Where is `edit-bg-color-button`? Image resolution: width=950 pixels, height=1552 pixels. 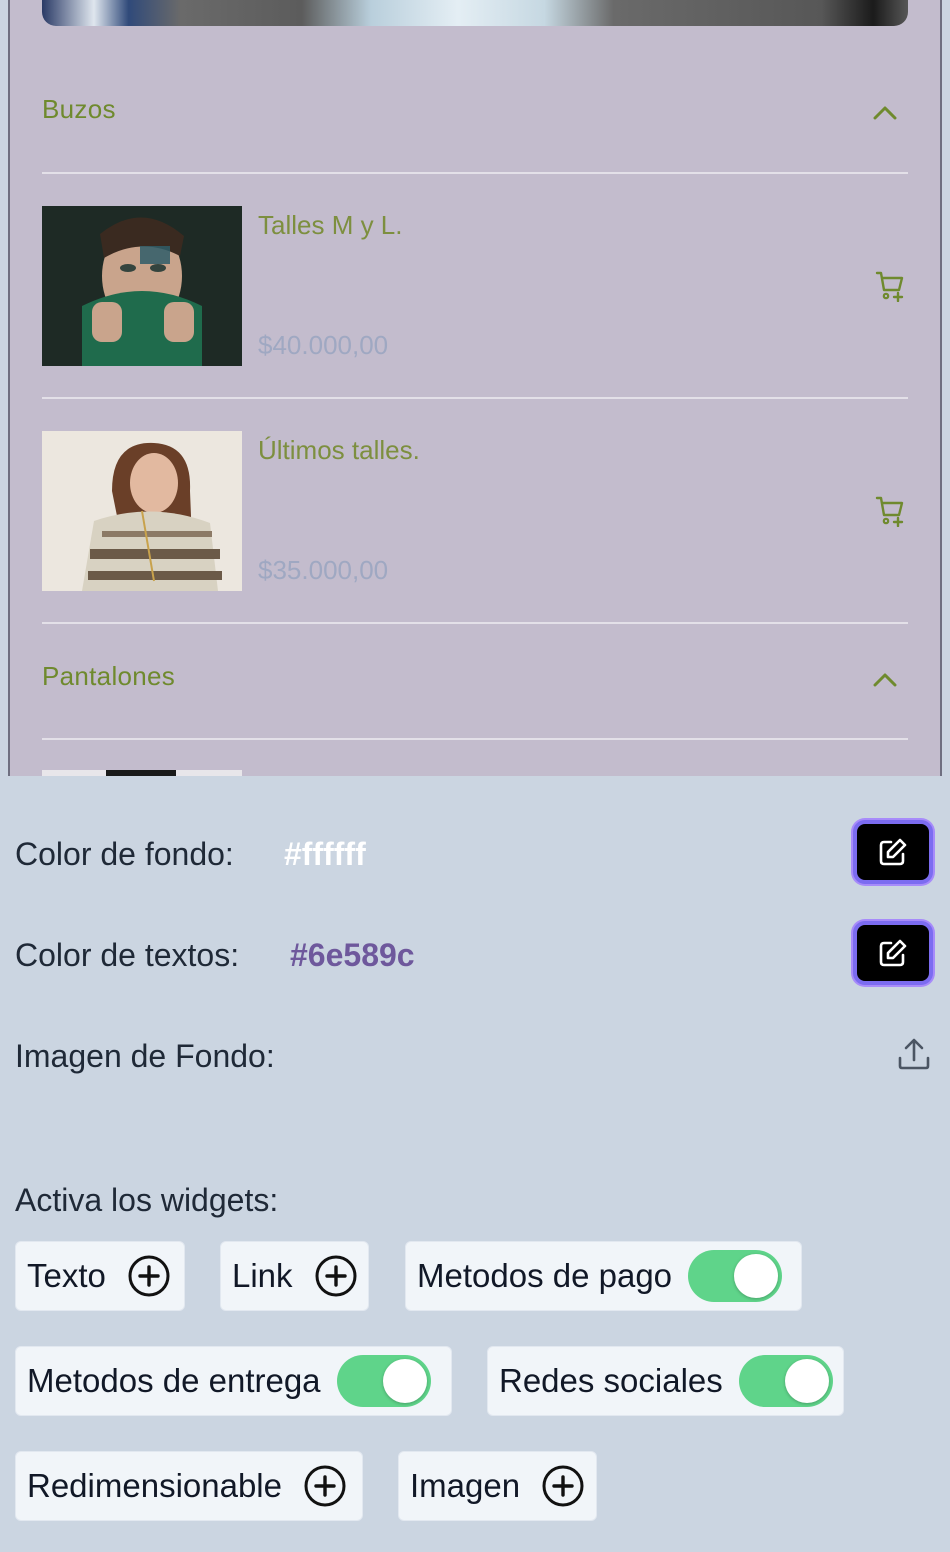
edit-bg-color-button is located at coordinates (893, 852).